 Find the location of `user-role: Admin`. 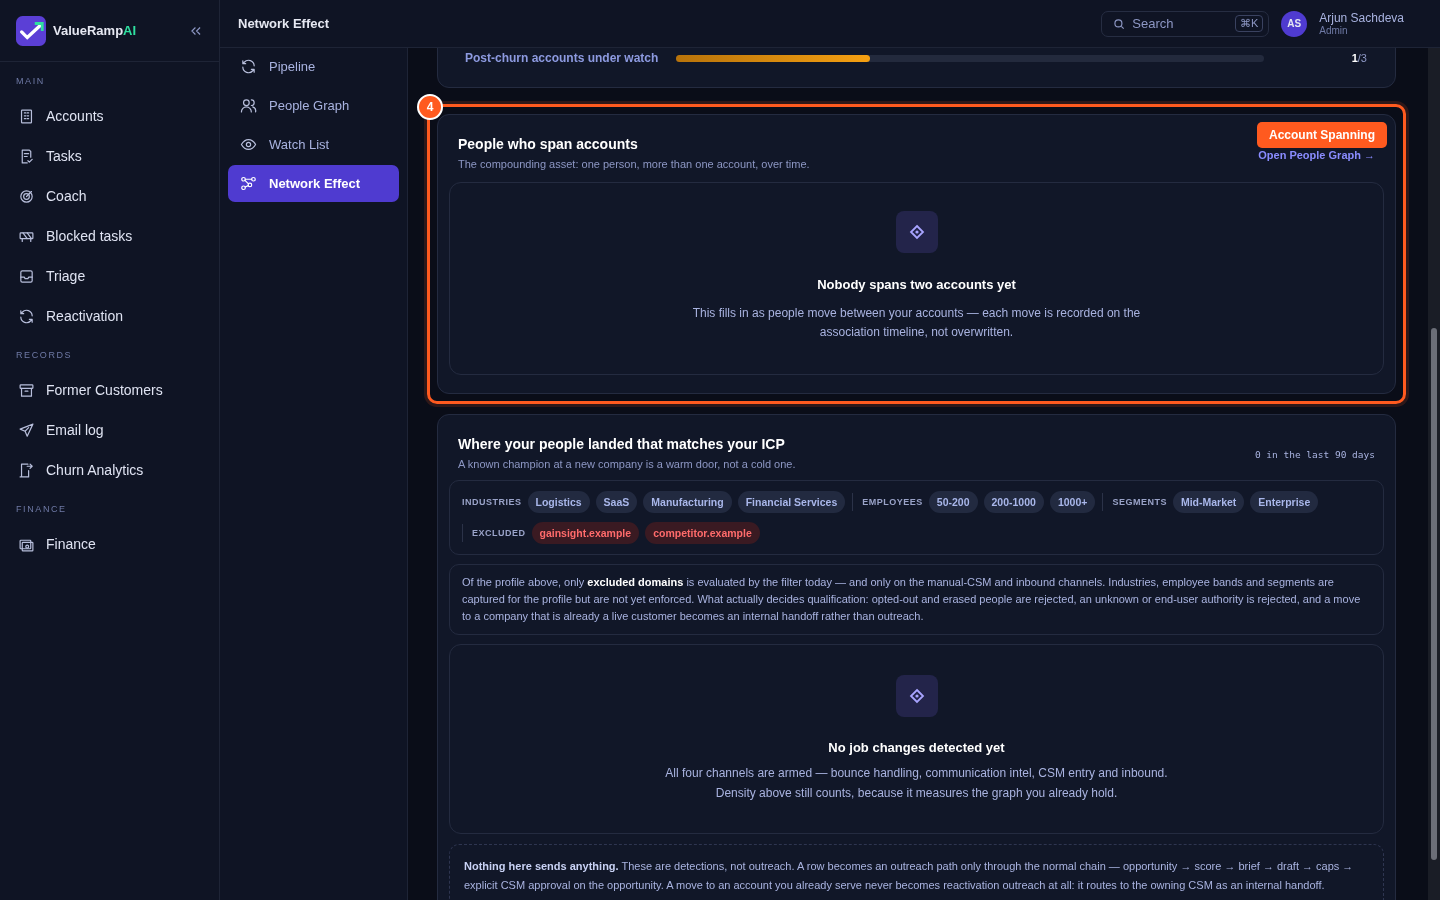

user-role: Admin is located at coordinates (1334, 30).